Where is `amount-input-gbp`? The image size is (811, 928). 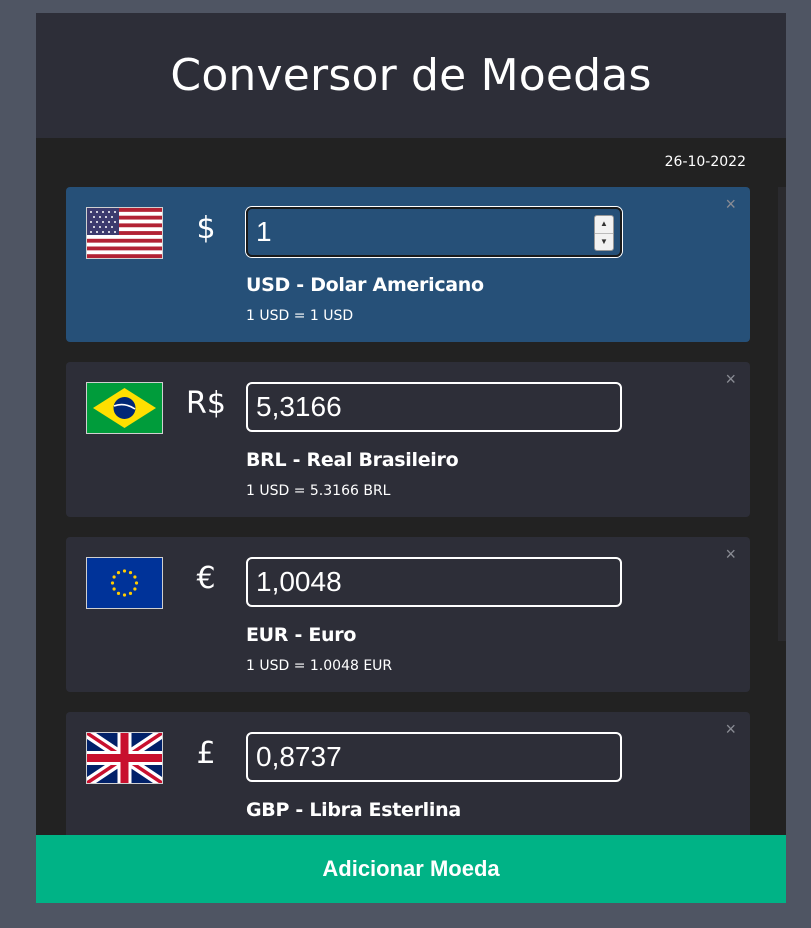
amount-input-gbp is located at coordinates (434, 757).